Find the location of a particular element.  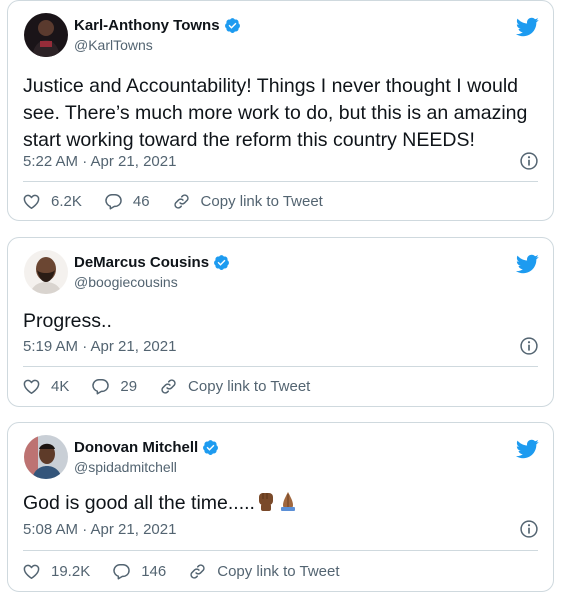

like-button: 19.2K is located at coordinates (56, 571).